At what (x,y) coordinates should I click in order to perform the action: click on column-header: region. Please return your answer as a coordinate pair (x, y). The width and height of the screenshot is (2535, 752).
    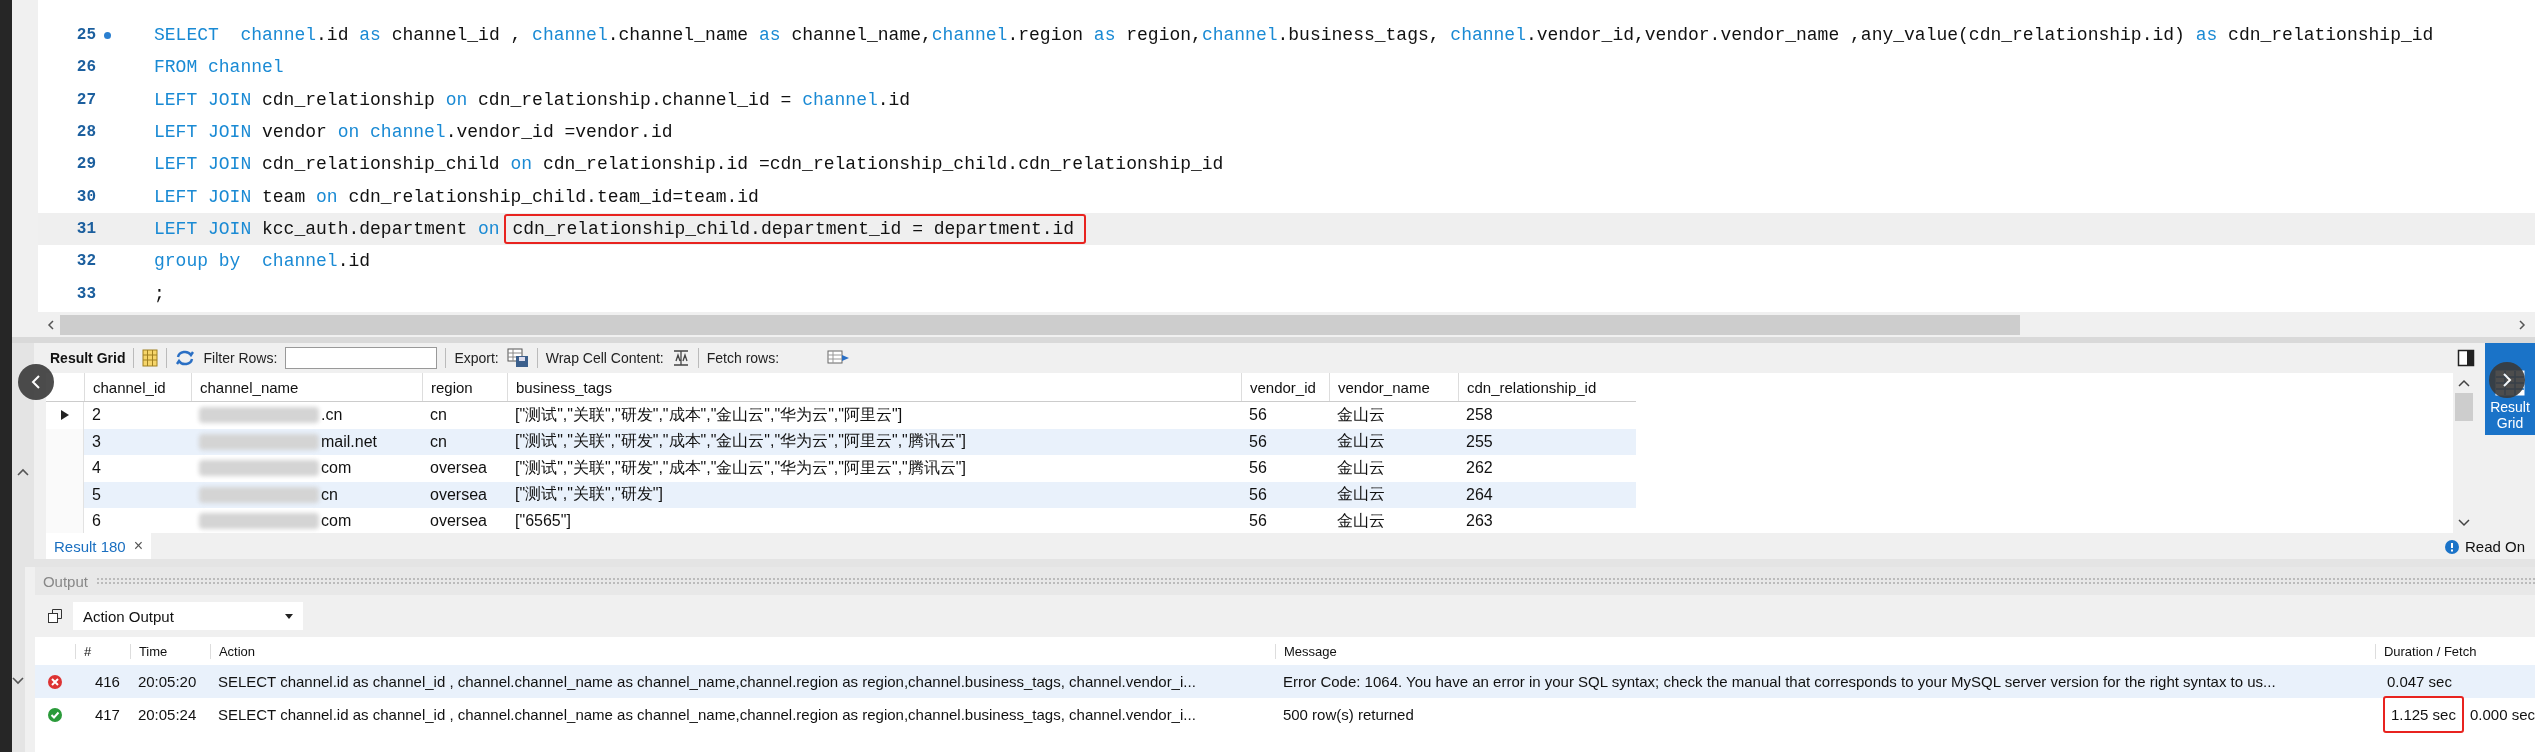
    Looking at the image, I should click on (464, 387).